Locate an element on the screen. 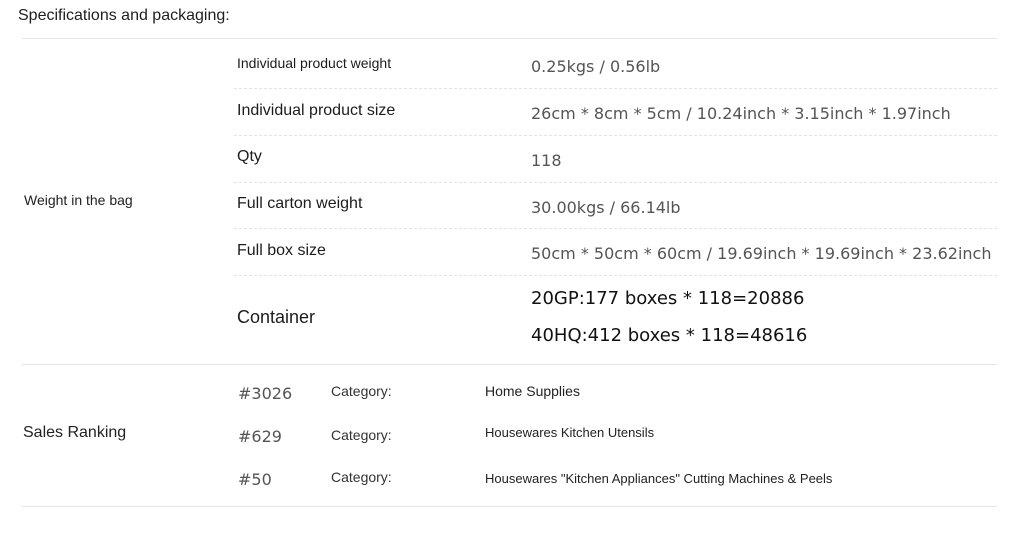 This screenshot has width=1034, height=535. spec-label-carton-weight: Full carton weight is located at coordinates (300, 203).